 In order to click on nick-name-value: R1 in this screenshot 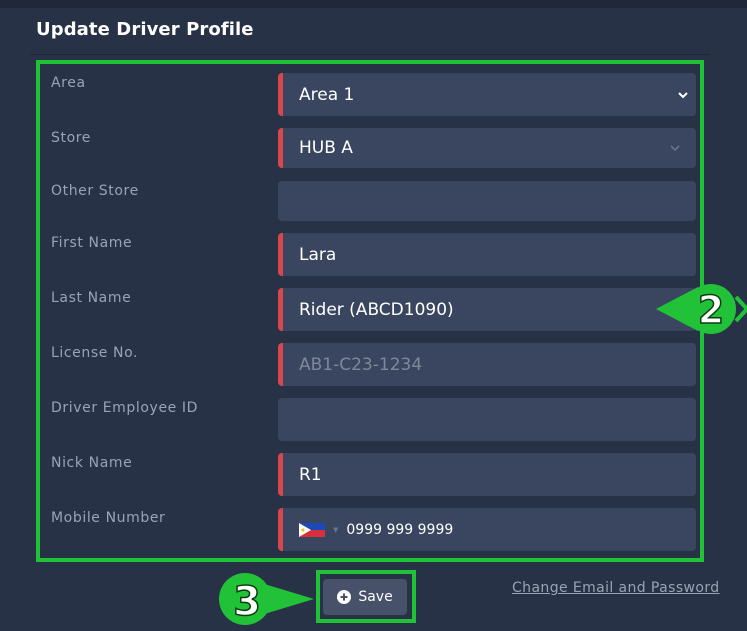, I will do `click(310, 474)`.